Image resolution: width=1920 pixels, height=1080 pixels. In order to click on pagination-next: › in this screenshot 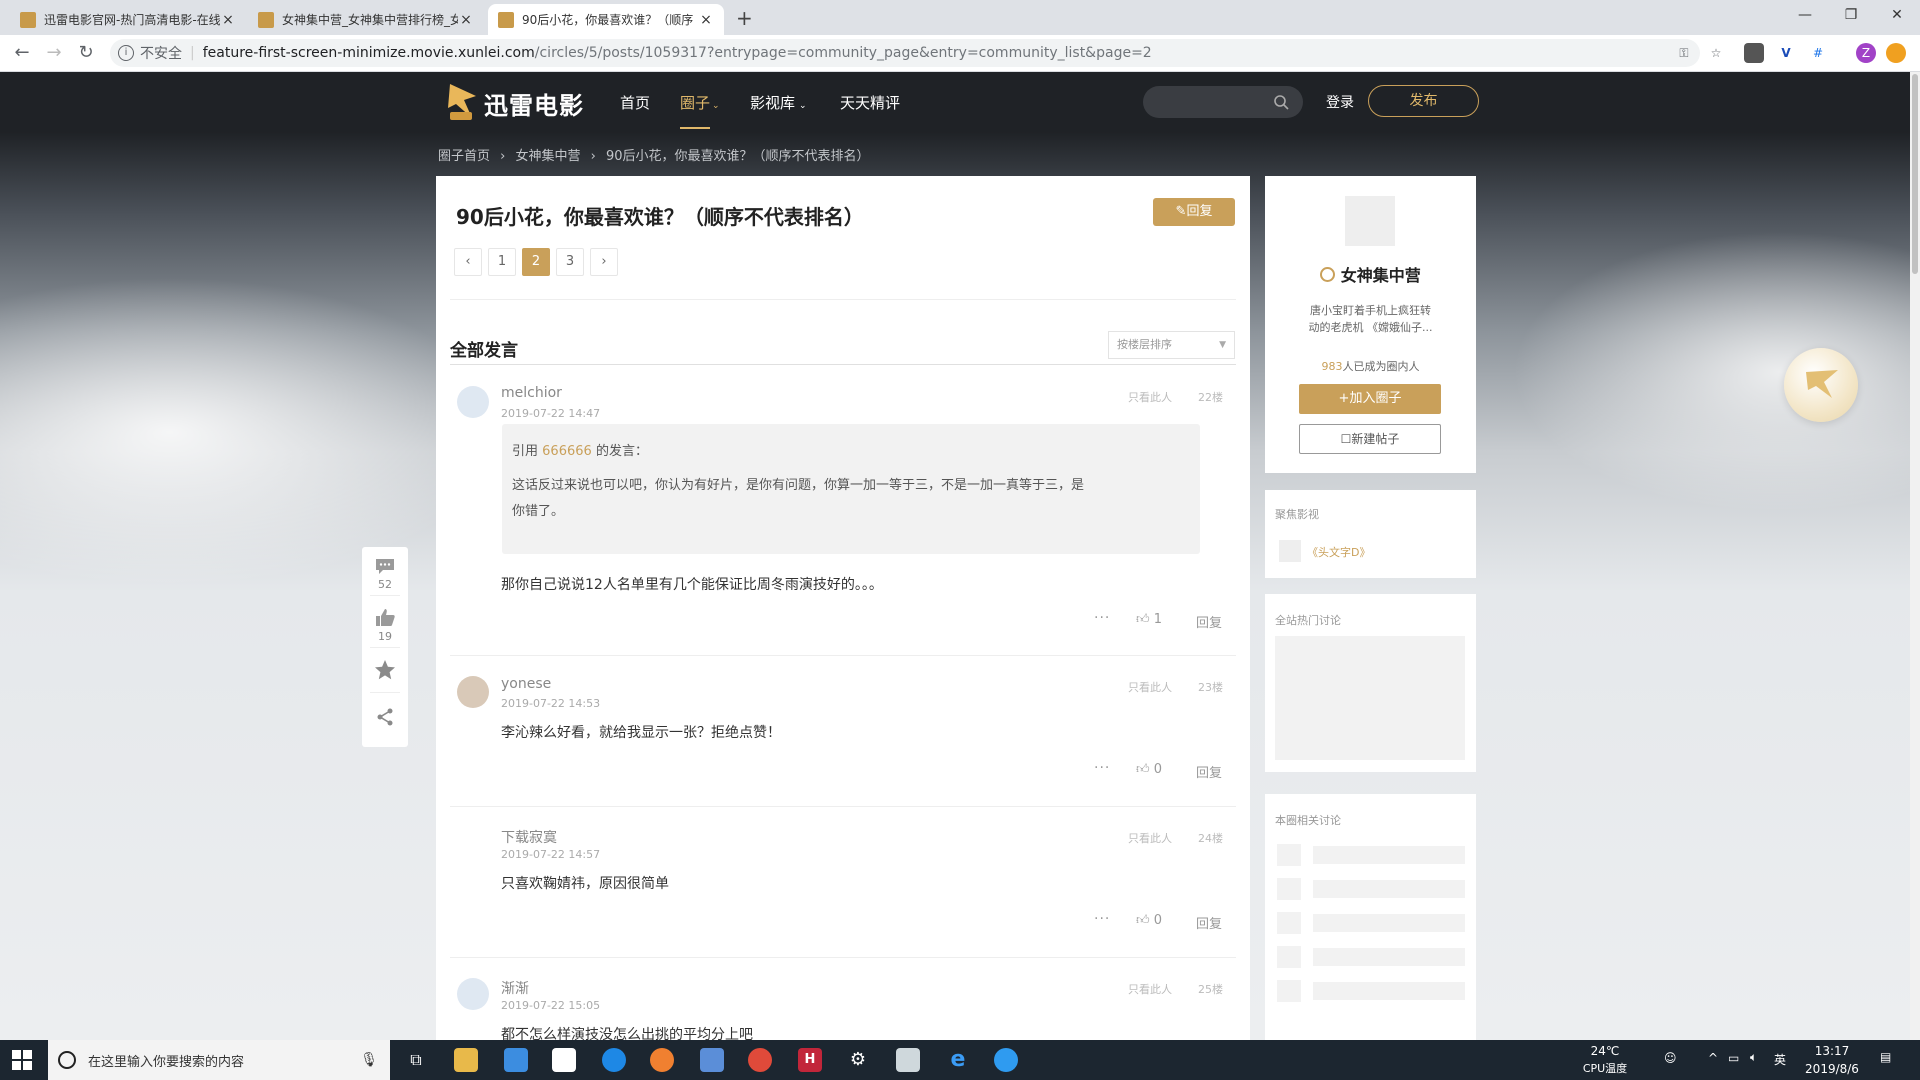, I will do `click(604, 262)`.